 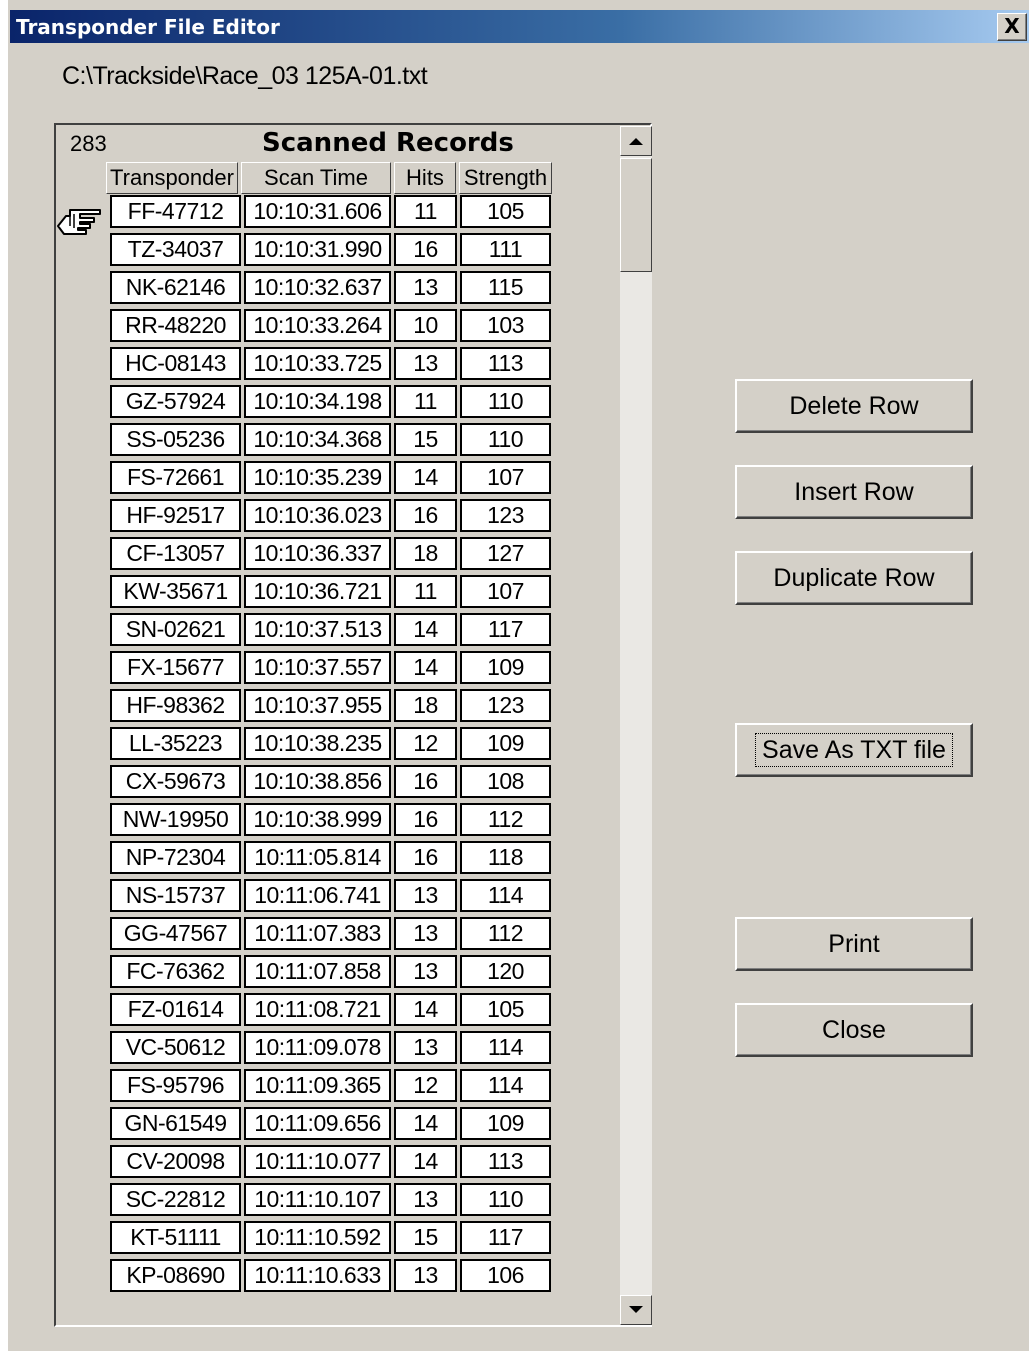 What do you see at coordinates (175, 211) in the screenshot?
I see `cell-transponder: FF-47712` at bounding box center [175, 211].